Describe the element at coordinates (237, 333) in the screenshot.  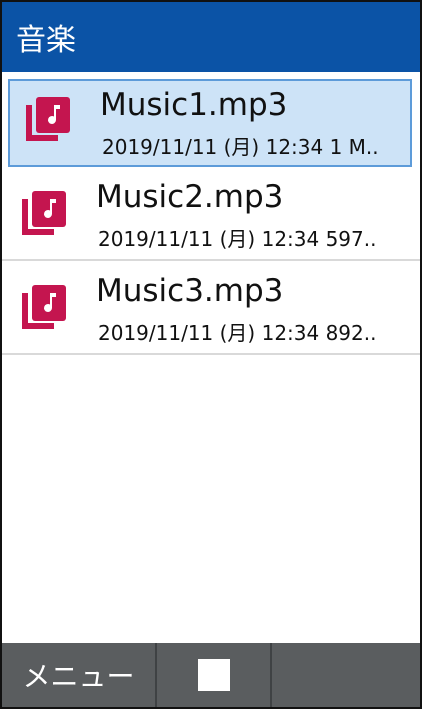
I see `file-meta: 2019/11/11 (月) 12:34 892..` at that location.